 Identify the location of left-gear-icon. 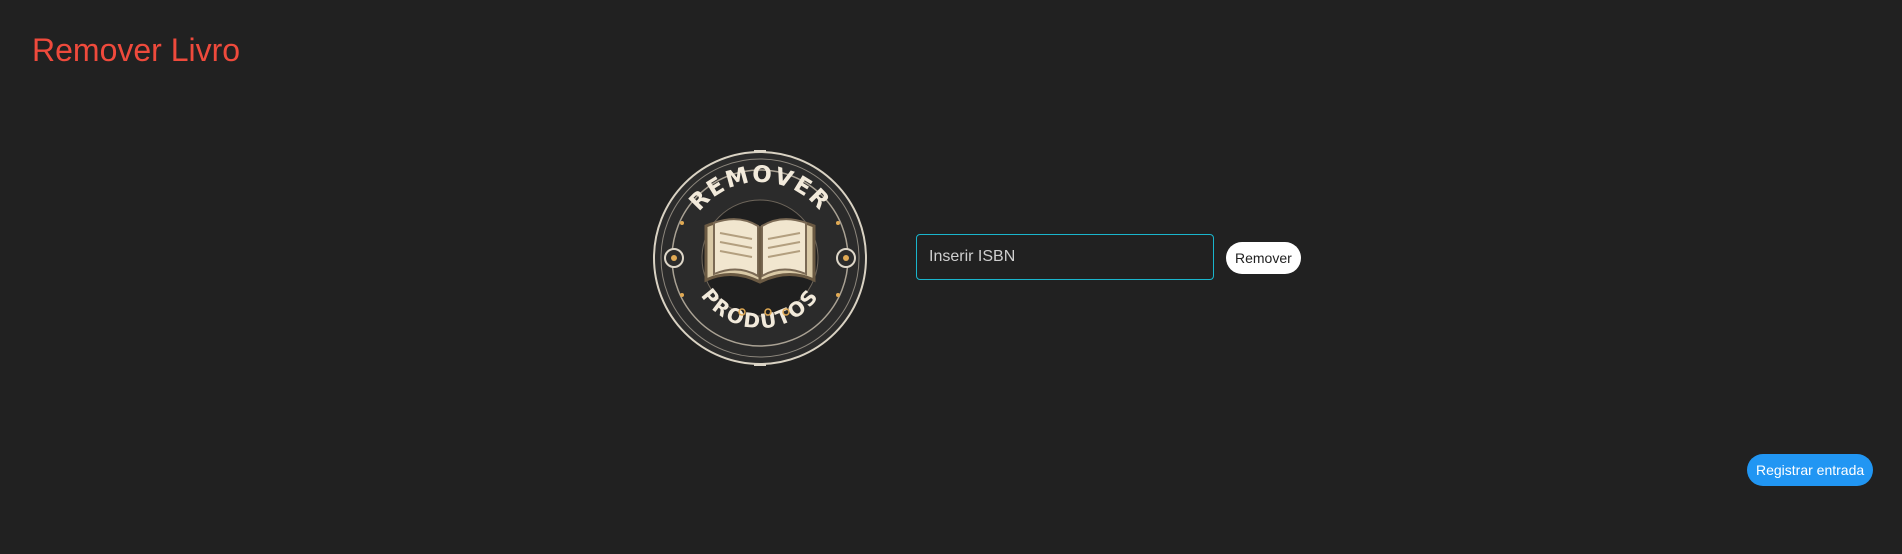
(674, 258).